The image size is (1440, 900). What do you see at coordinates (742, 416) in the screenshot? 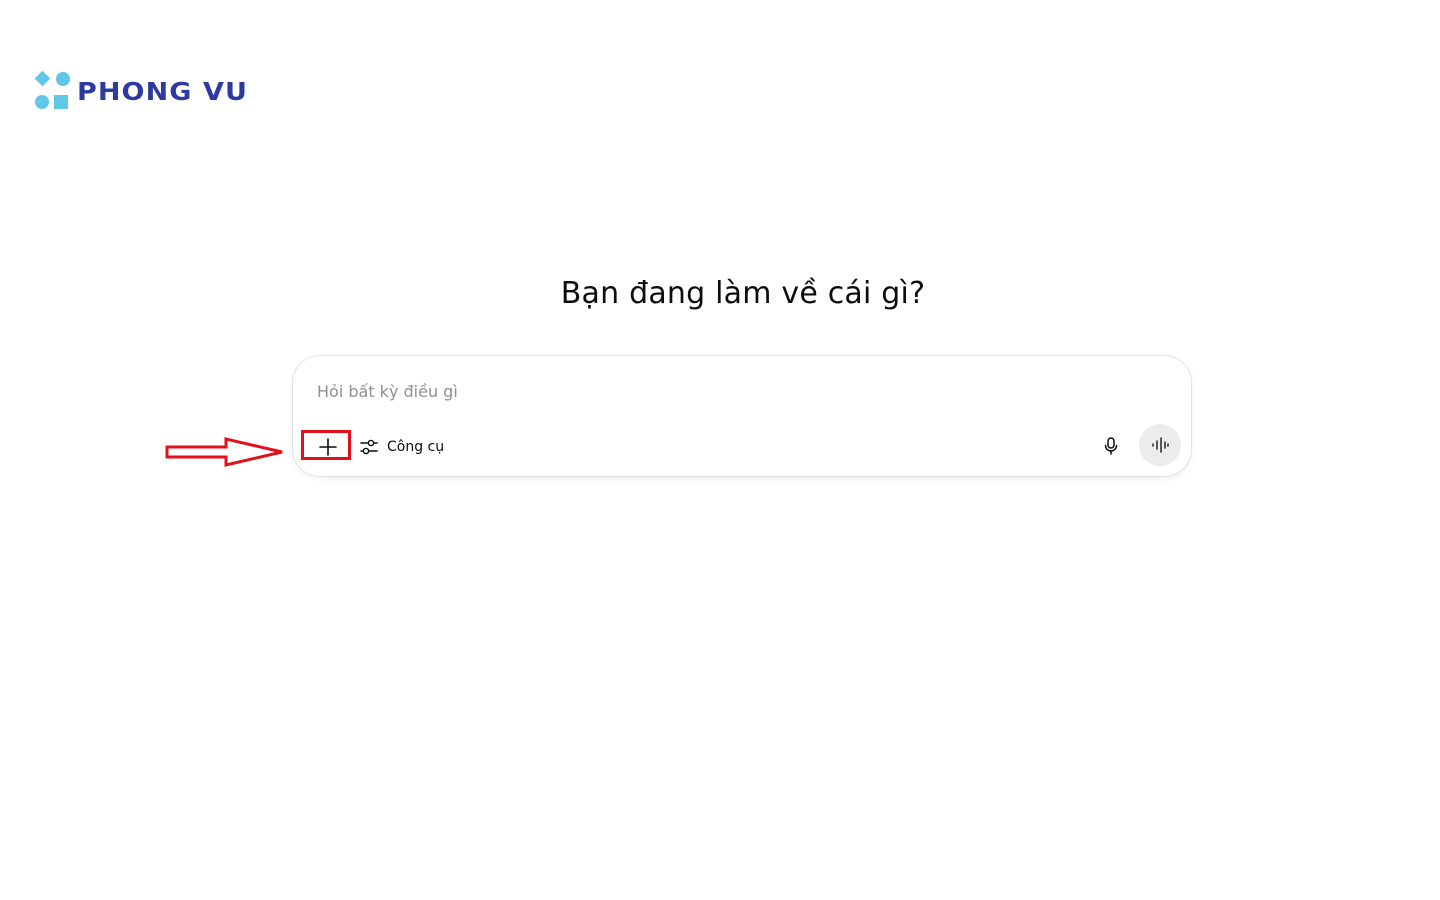
I see `prompt-composer: Công cụ` at bounding box center [742, 416].